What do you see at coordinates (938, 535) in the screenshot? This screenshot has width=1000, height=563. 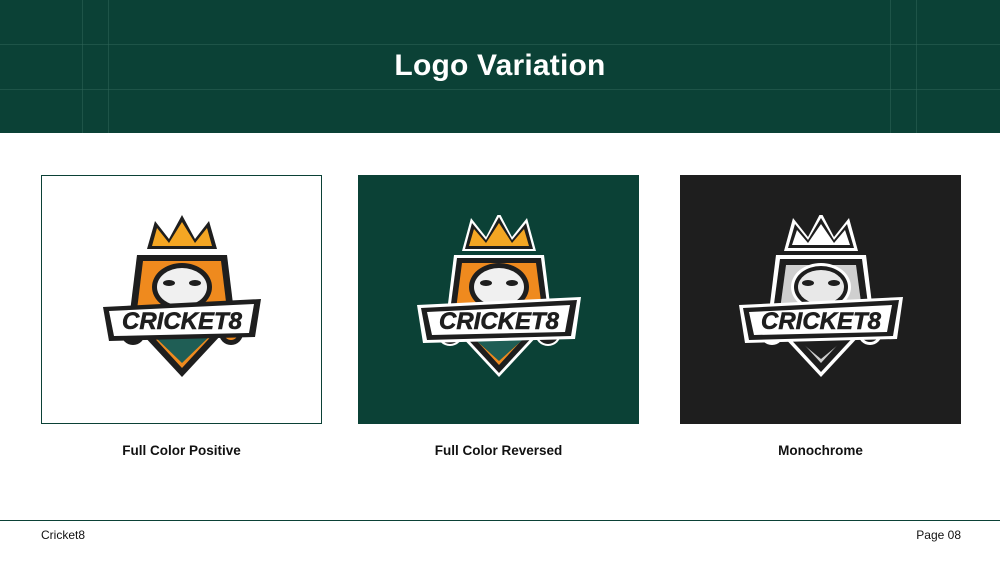 I see `page-number: Page 08` at bounding box center [938, 535].